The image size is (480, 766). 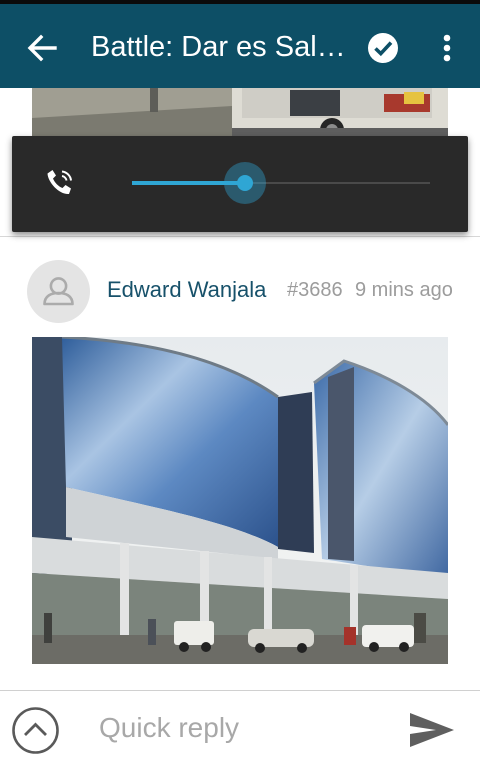 What do you see at coordinates (190, 290) in the screenshot?
I see `post-author-name: Edward Wanjala` at bounding box center [190, 290].